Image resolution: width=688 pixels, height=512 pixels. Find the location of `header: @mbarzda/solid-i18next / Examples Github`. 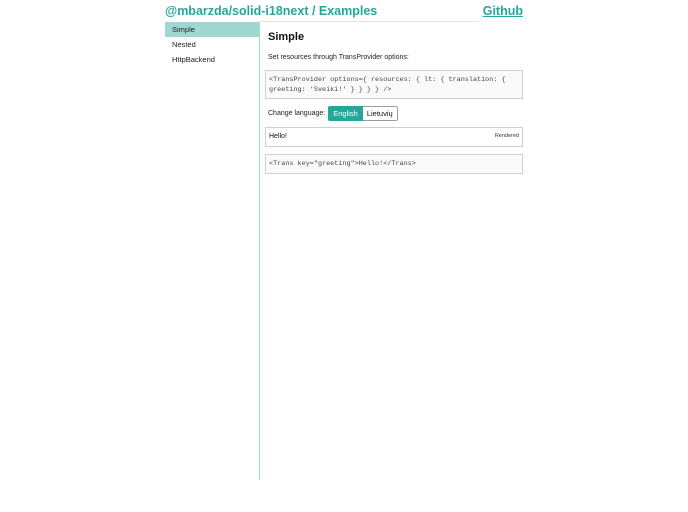

header: @mbarzda/solid-i18next / Examples Github is located at coordinates (344, 13).